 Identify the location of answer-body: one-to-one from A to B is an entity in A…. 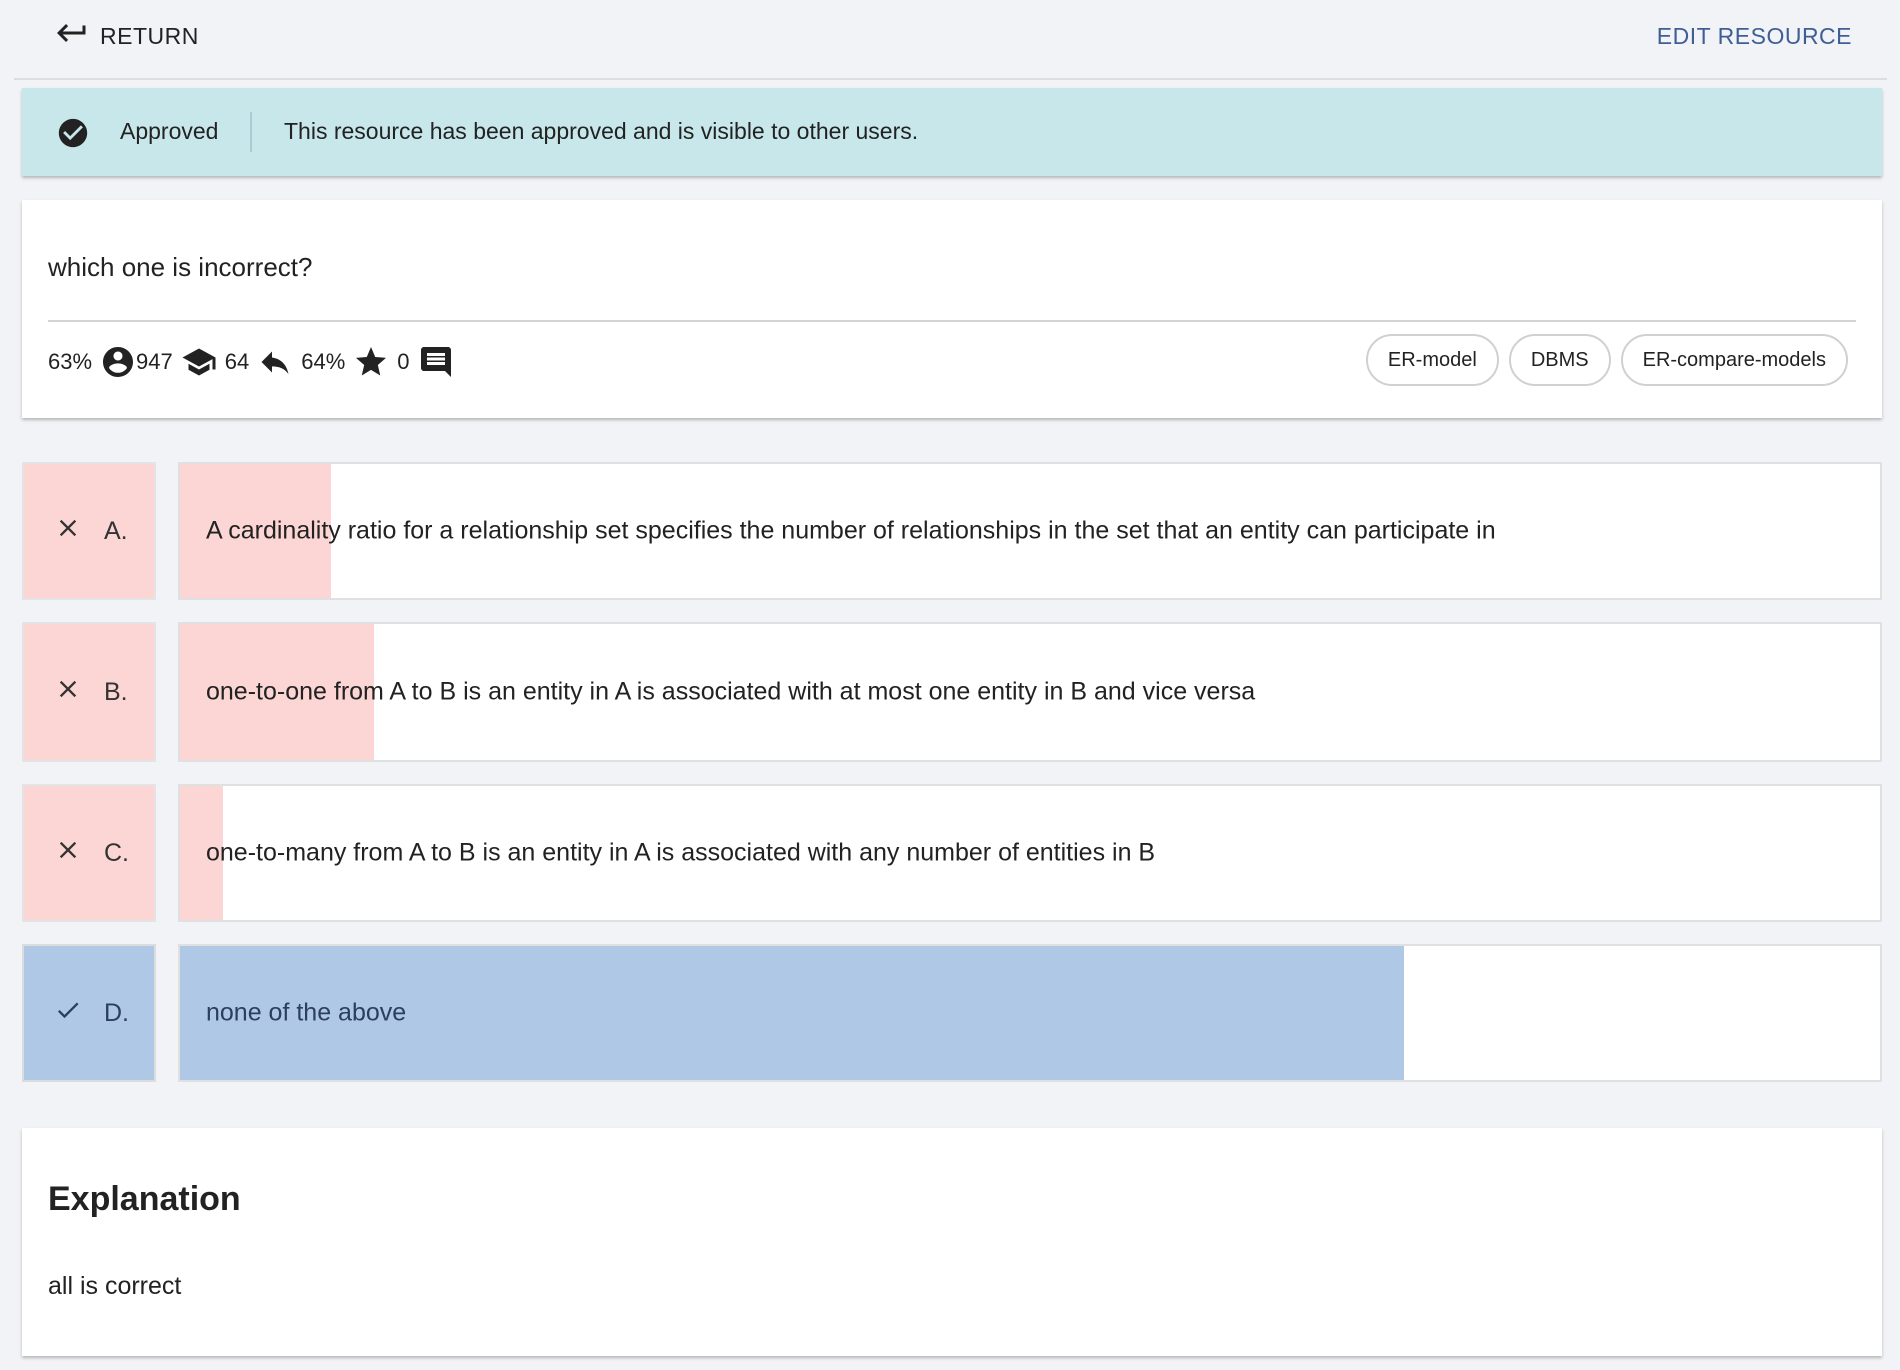
(1030, 692).